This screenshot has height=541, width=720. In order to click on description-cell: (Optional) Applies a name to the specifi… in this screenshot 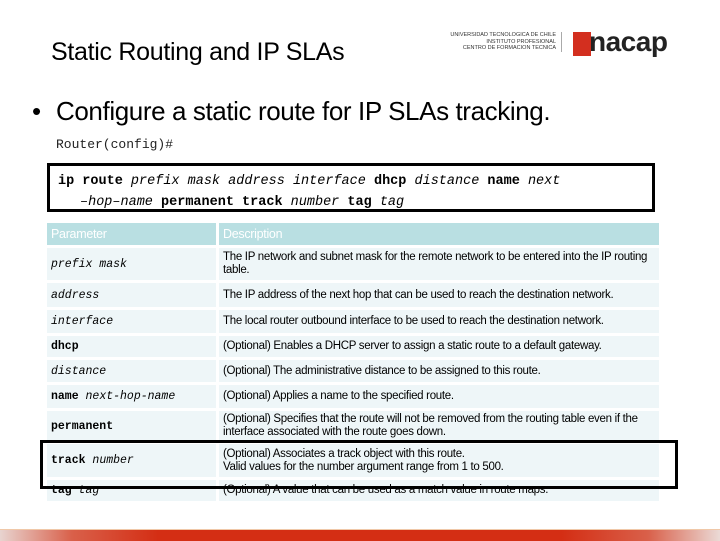, I will do `click(439, 396)`.